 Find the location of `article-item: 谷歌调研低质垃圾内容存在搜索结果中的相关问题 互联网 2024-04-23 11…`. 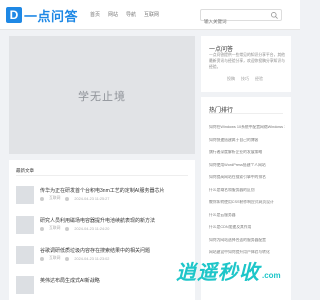

article-item: 谷歌调研低质垃圾内容存在搜索结果中的相关问题 互联网 2024-04-23 11… is located at coordinates (102, 257).